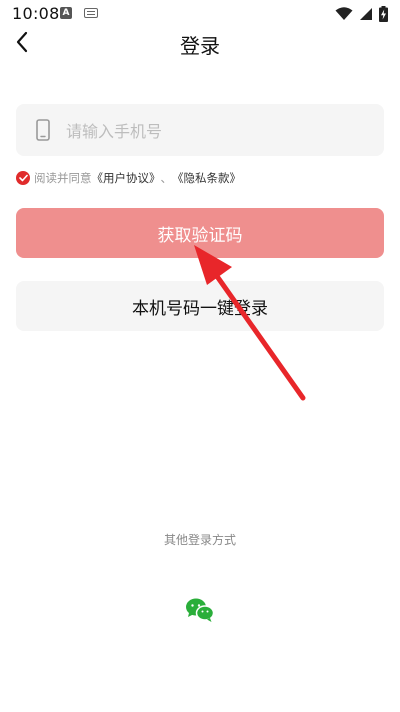 The height and width of the screenshot is (712, 400). What do you see at coordinates (383, 14) in the screenshot?
I see `battery-charging-icon` at bounding box center [383, 14].